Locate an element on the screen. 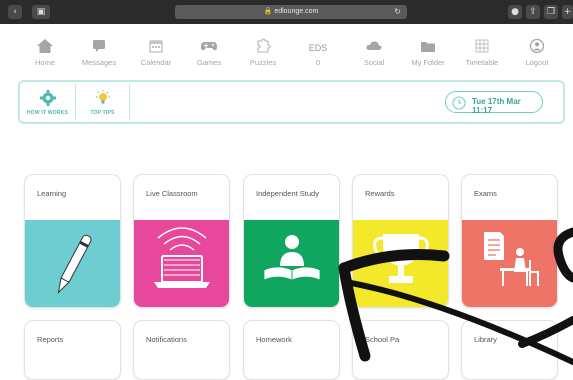  how-it-works-label: HOW IT WORKS is located at coordinates (47, 113).